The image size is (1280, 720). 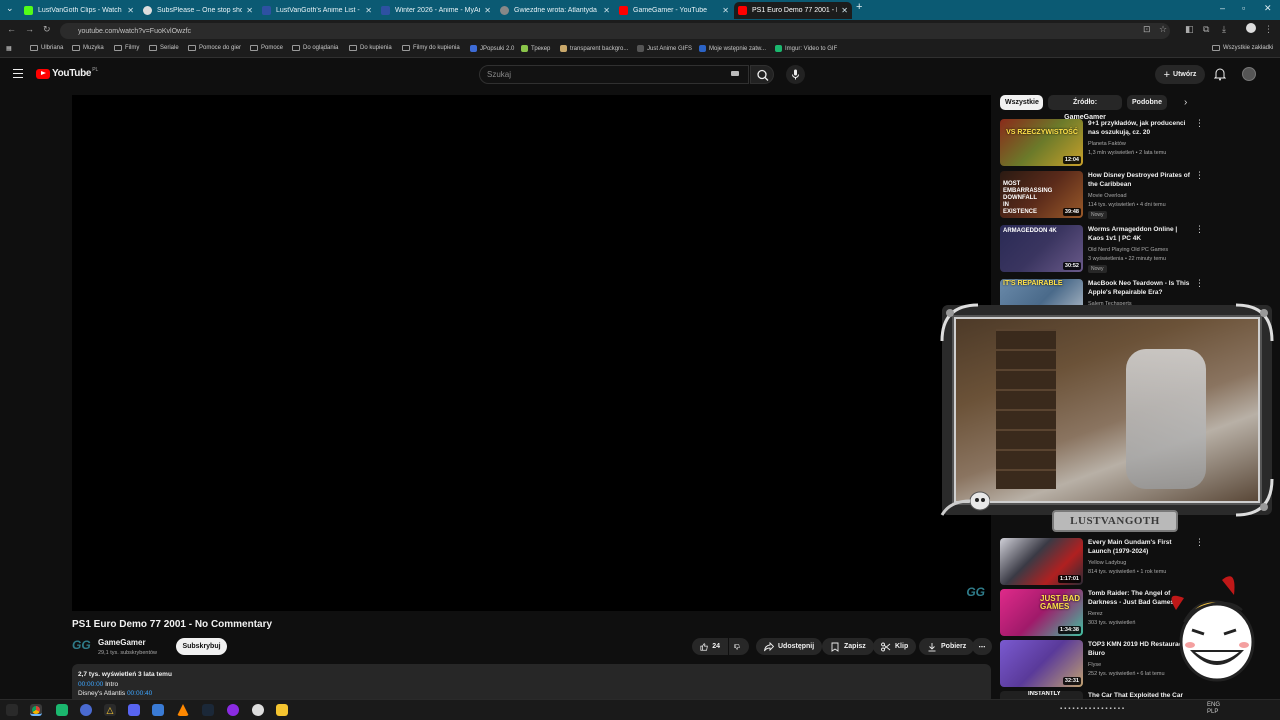 What do you see at coordinates (1085, 108) in the screenshot?
I see `chip-from-channel: Źródło: GameGamer` at bounding box center [1085, 108].